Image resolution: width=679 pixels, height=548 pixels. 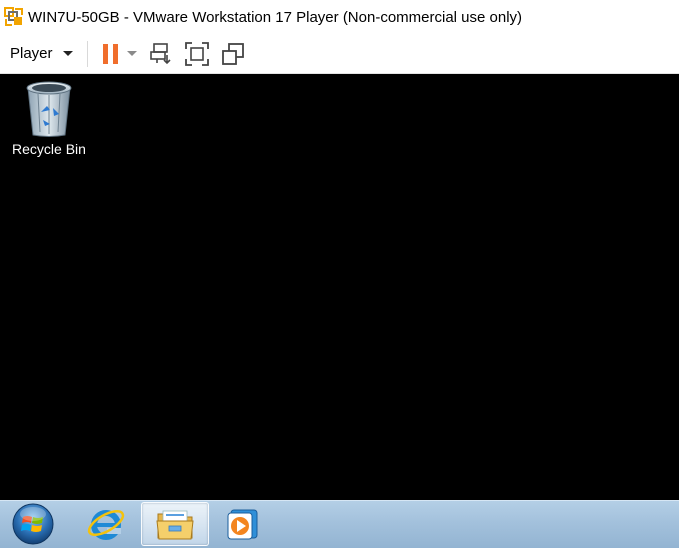 I want to click on ctrl-alt-del-icon, so click(x=160, y=53).